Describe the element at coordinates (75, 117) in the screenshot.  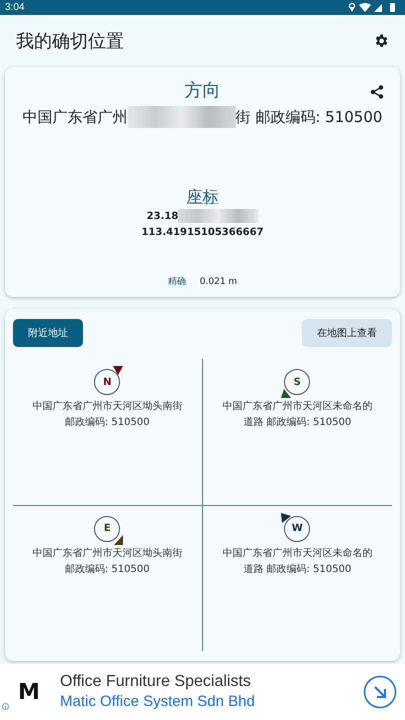
I see `address-start: 中国广东省广州` at that location.